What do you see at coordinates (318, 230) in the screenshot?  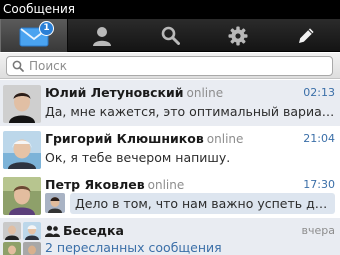 I see `message-time: вчера` at bounding box center [318, 230].